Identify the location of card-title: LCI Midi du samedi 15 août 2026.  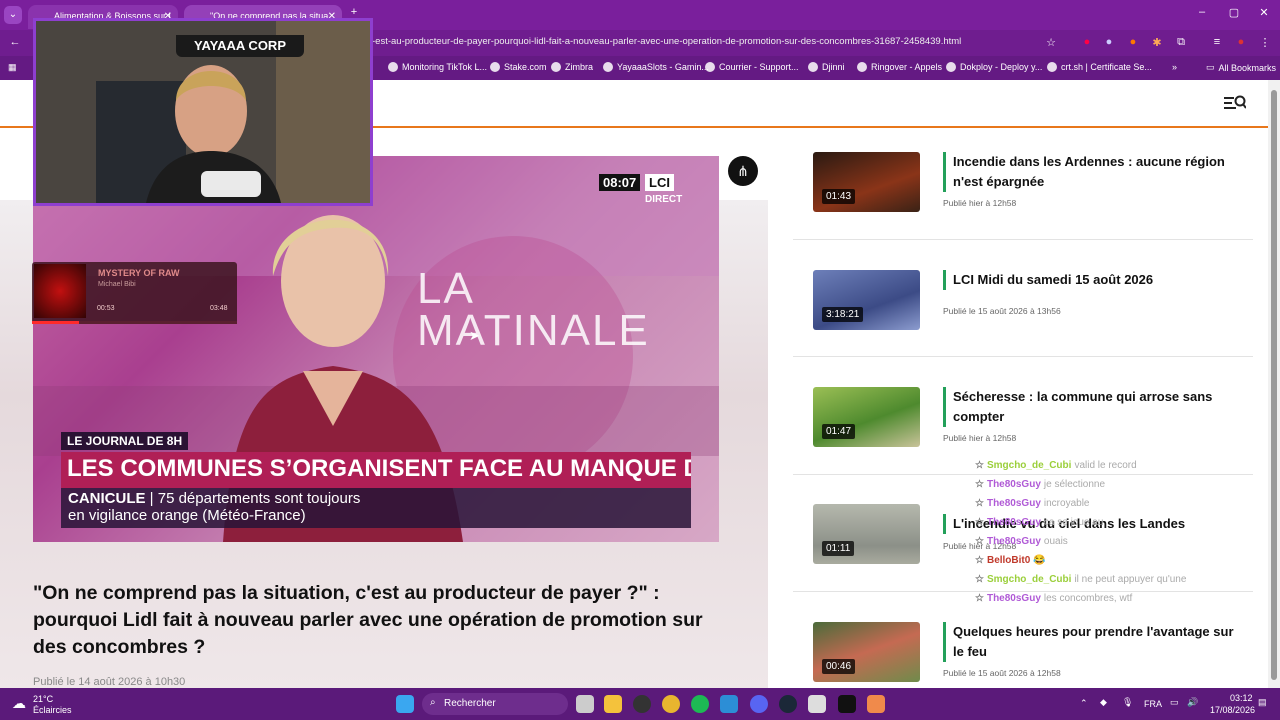
(1093, 280).